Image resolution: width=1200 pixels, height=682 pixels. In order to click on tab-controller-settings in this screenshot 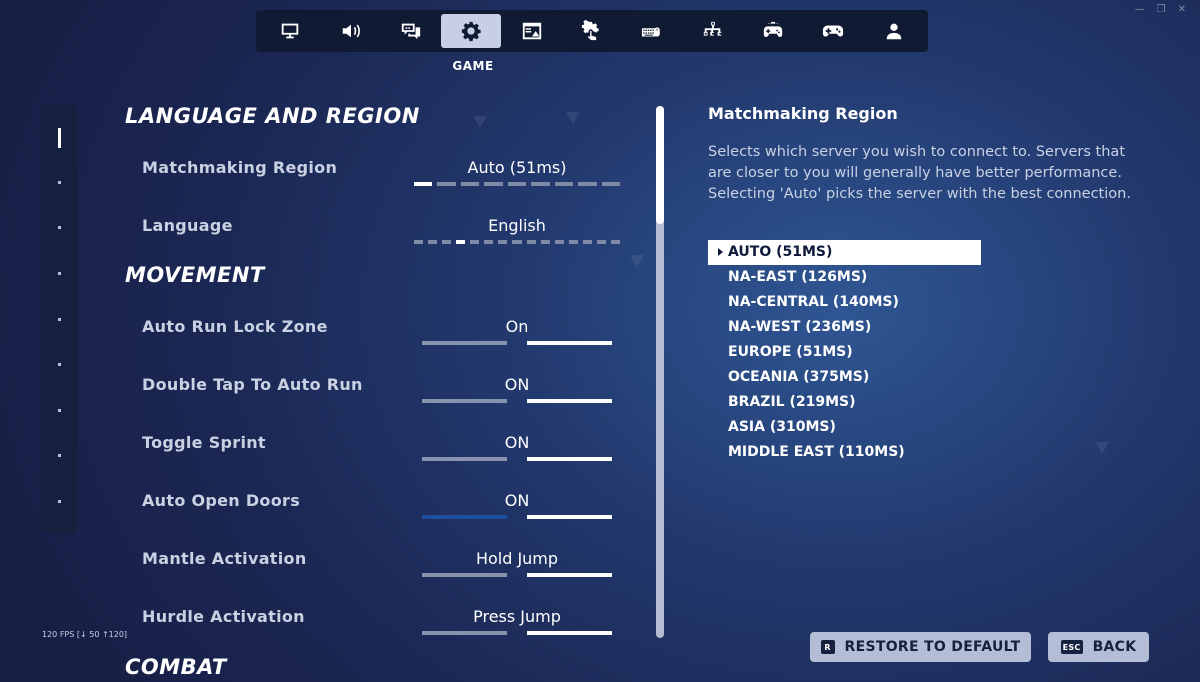, I will do `click(773, 31)`.